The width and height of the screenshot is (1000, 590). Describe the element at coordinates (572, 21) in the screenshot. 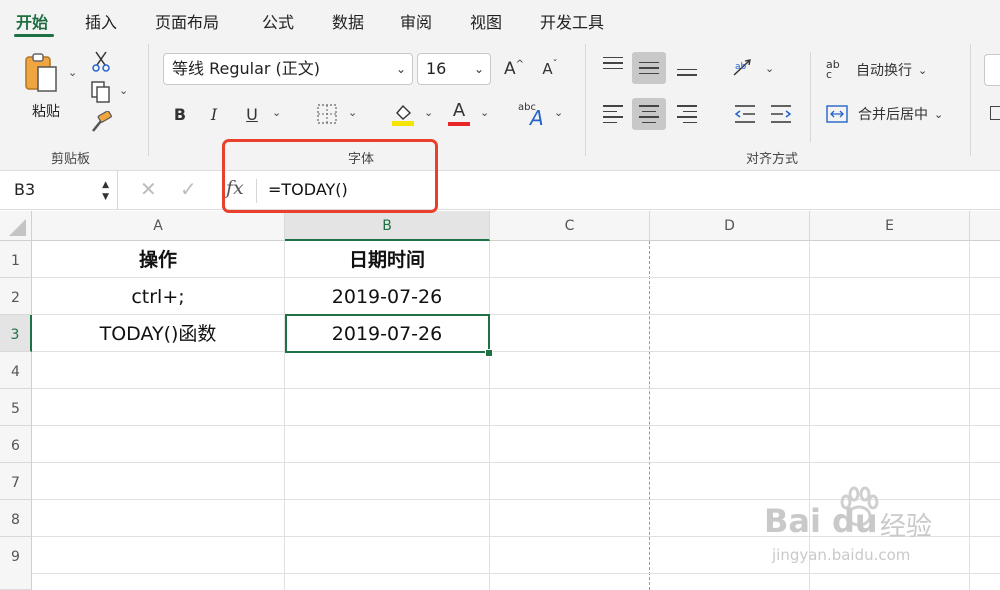

I see `tab-developer: 开发工具` at that location.